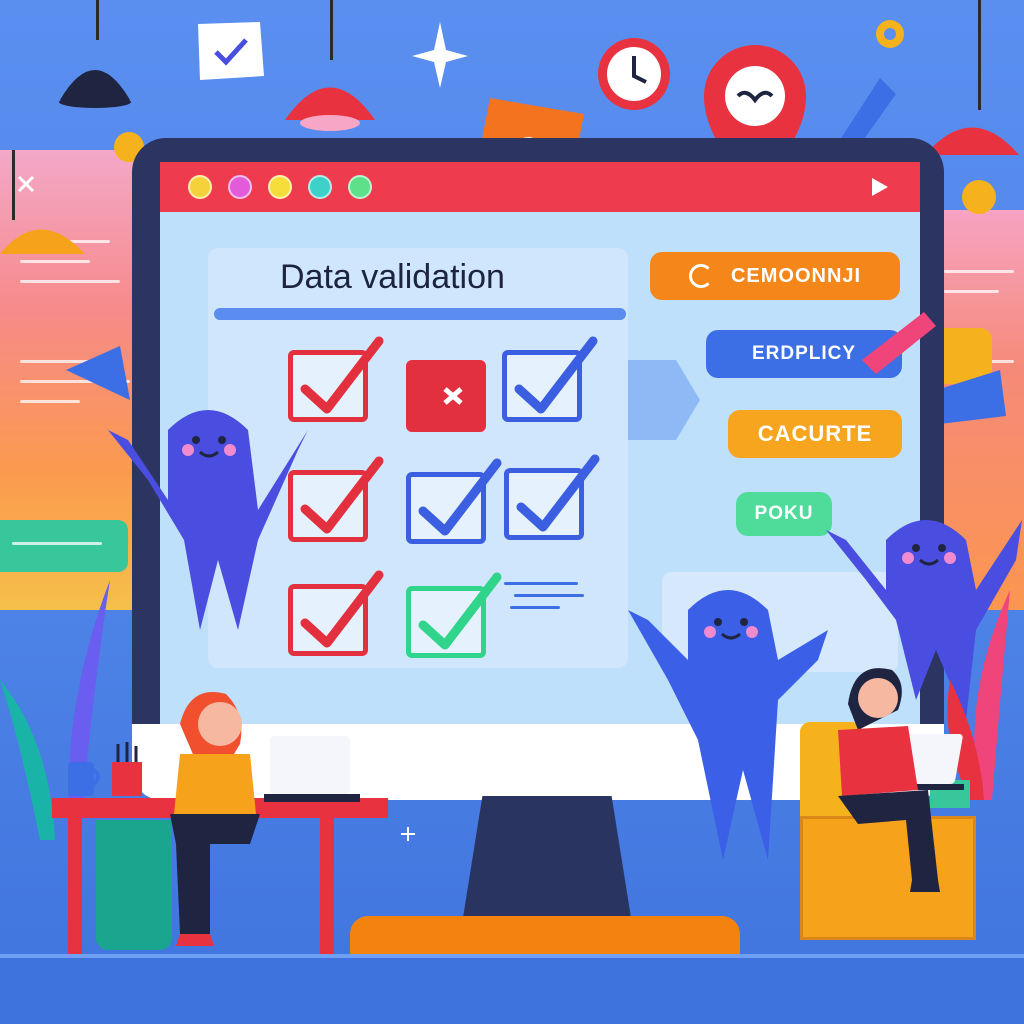  What do you see at coordinates (231, 51) in the screenshot?
I see `note-check-icon` at bounding box center [231, 51].